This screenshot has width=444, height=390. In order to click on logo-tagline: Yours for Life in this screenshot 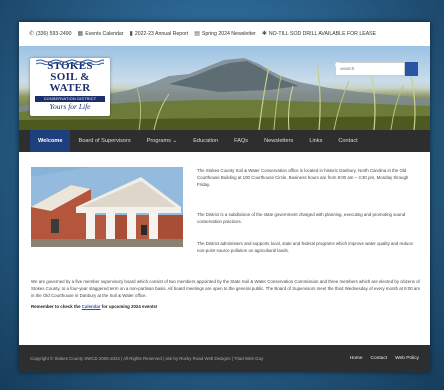, I will do `click(70, 106)`.